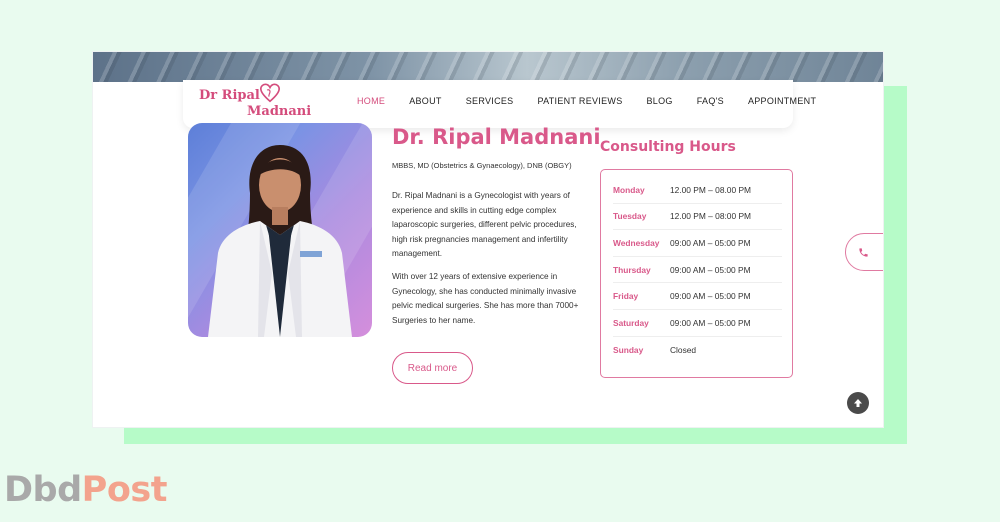 The height and width of the screenshot is (522, 1000). What do you see at coordinates (124, 490) in the screenshot?
I see `watermark-part2: Post` at bounding box center [124, 490].